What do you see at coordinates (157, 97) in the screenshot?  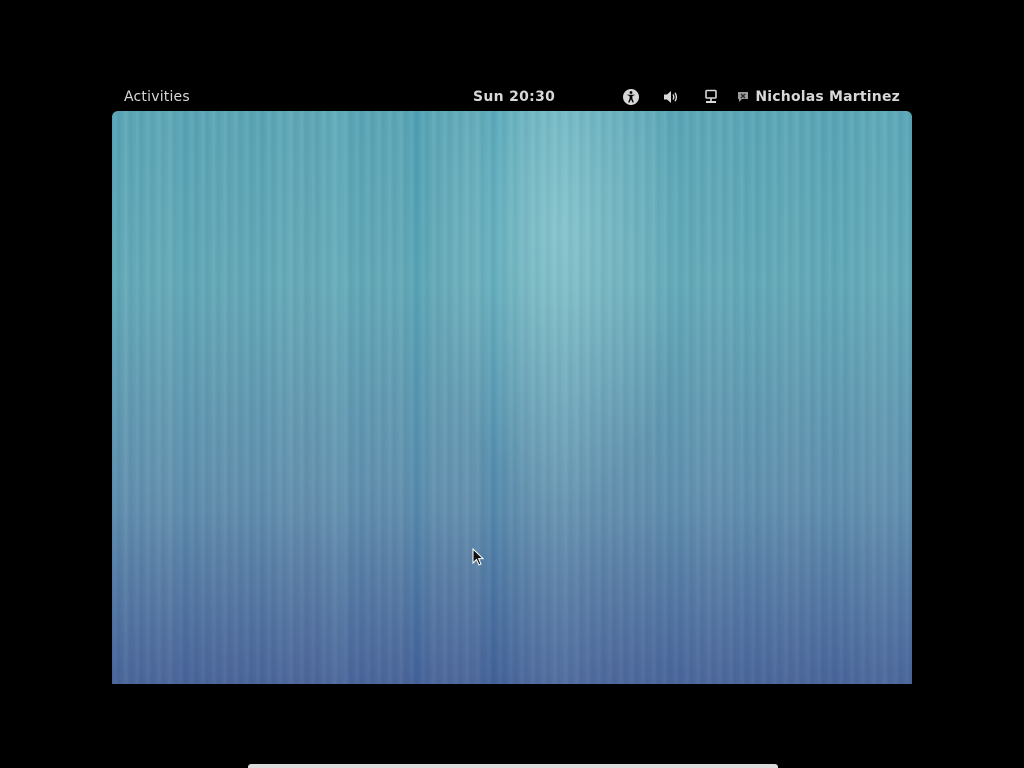 I see `activities-button: Activities` at bounding box center [157, 97].